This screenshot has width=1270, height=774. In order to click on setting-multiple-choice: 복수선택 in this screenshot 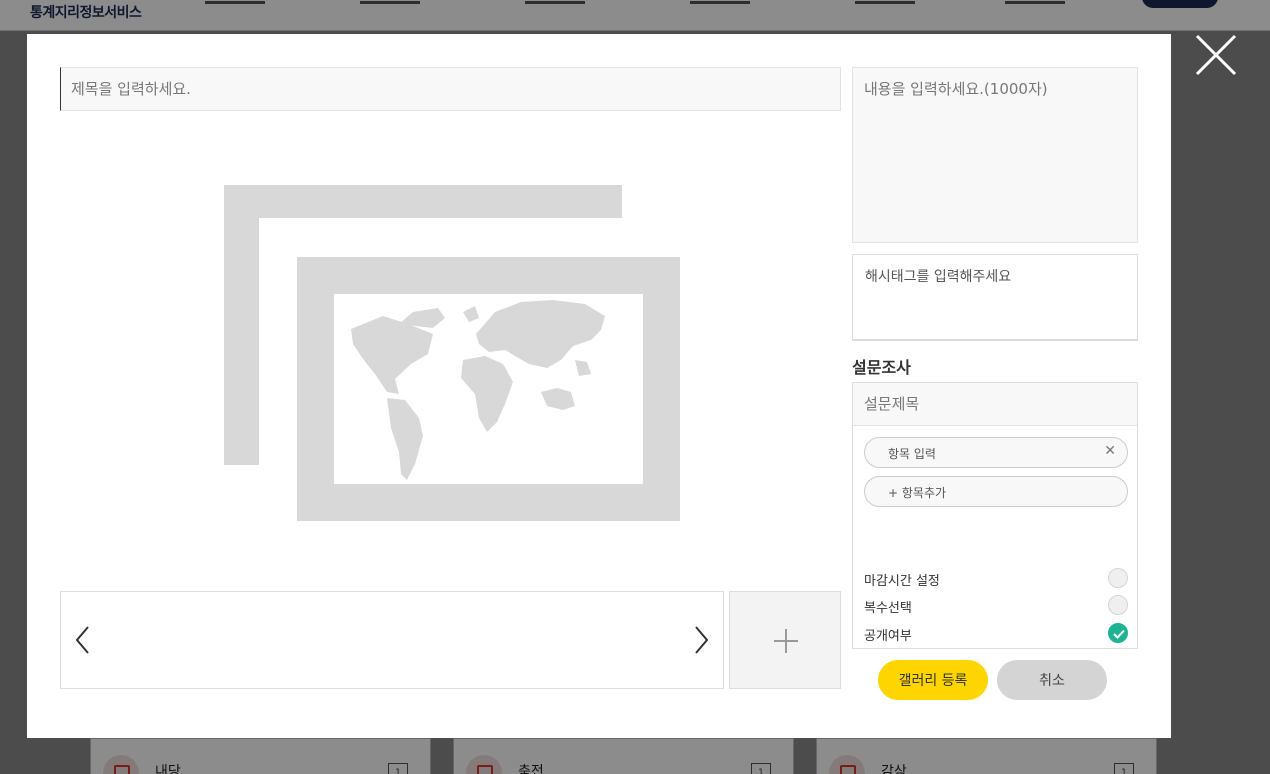, I will do `click(996, 605)`.